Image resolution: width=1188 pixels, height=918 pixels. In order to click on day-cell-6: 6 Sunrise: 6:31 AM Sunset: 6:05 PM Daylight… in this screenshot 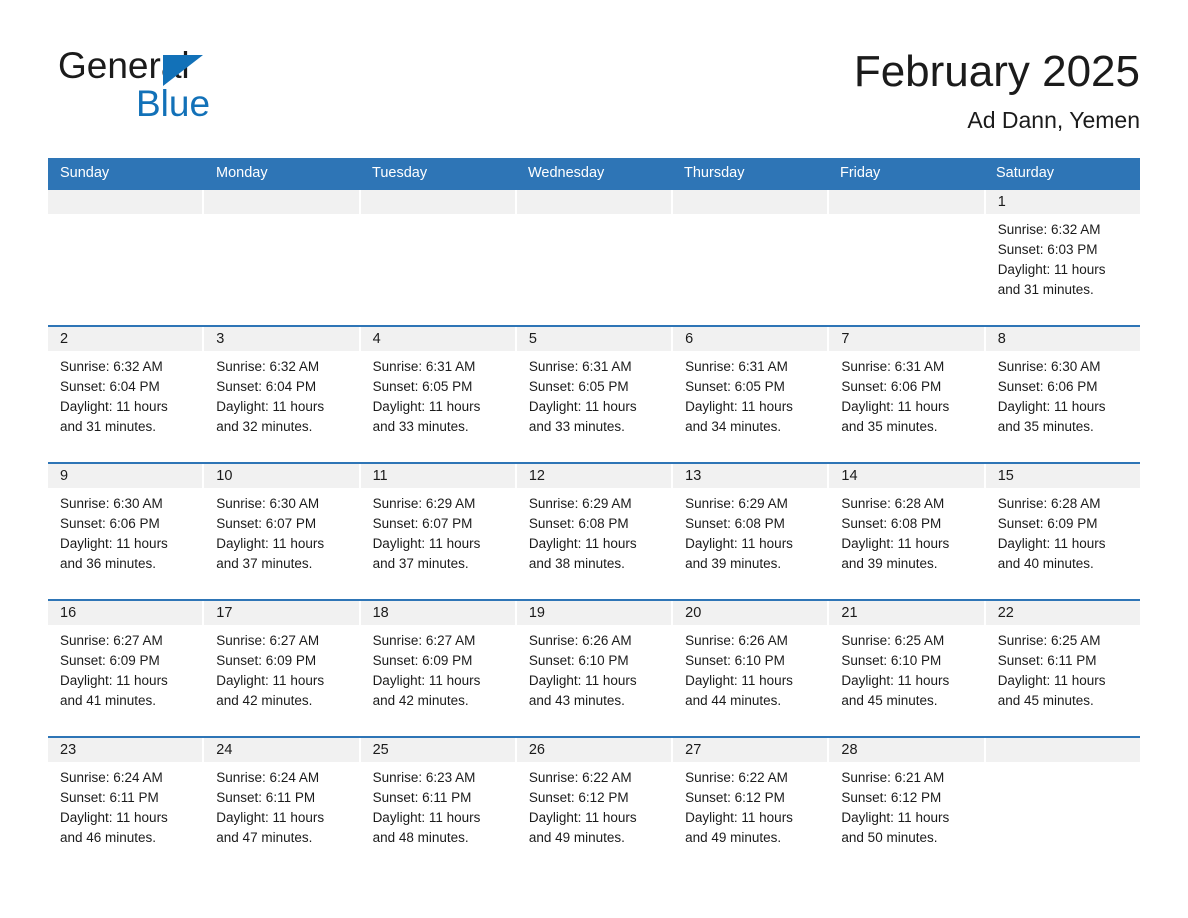, I will do `click(750, 390)`.